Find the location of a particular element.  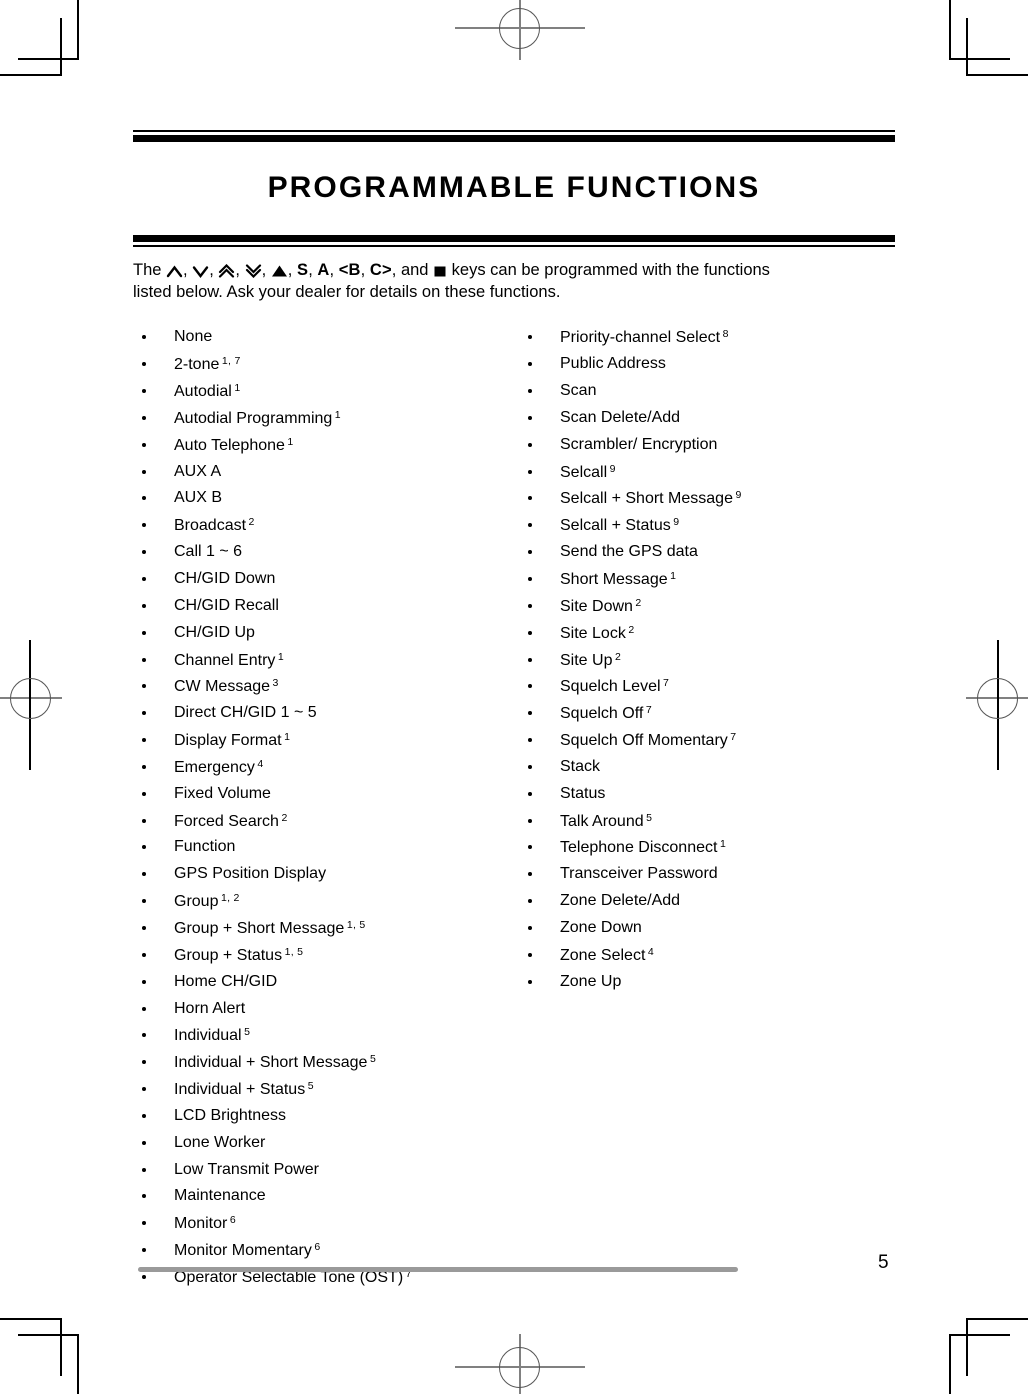

function-label: Selcall + Short Message is located at coordinates (646, 499).